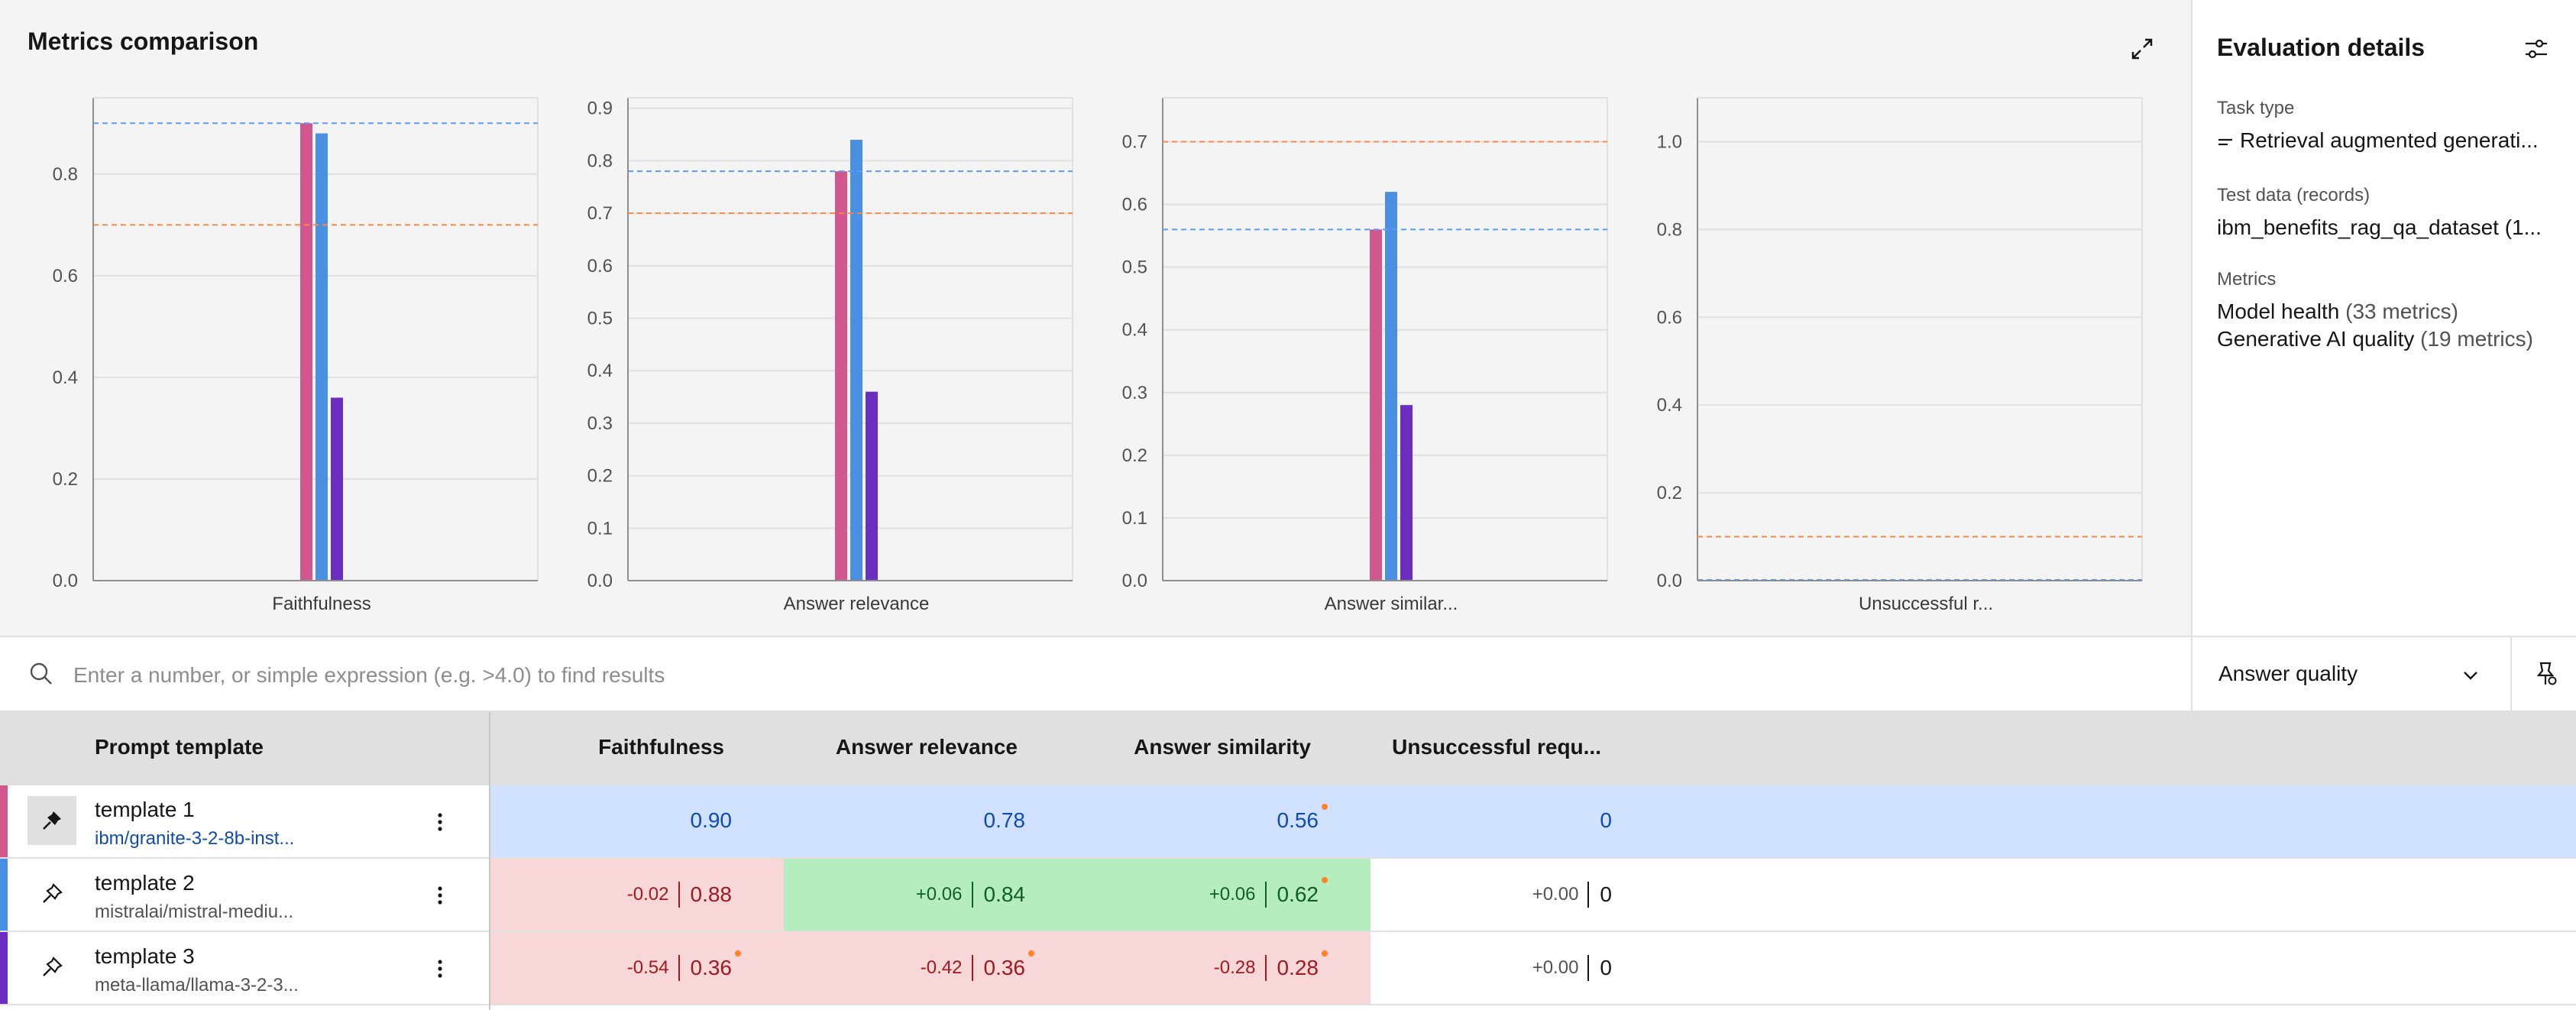 This screenshot has width=2576, height=1010. I want to click on answer-similarity-cell: 0.56, so click(1224, 821).